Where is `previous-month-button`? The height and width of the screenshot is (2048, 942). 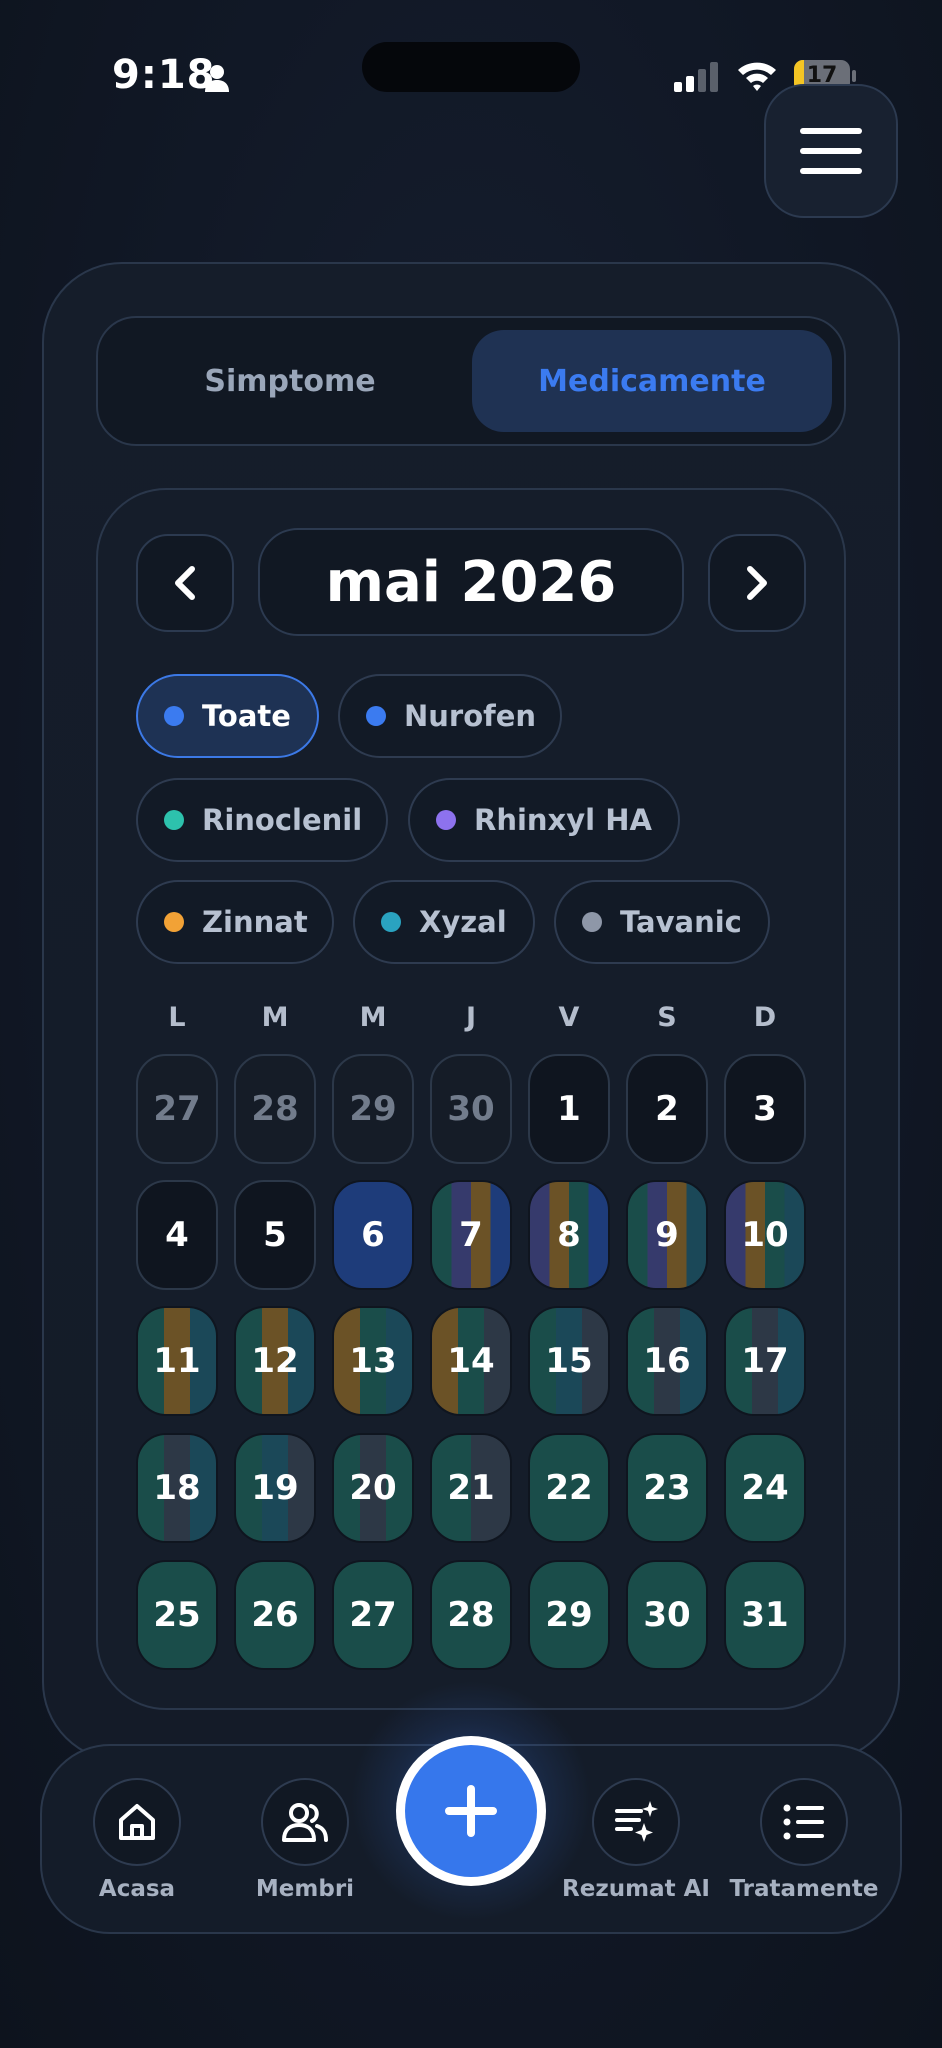 previous-month-button is located at coordinates (185, 583).